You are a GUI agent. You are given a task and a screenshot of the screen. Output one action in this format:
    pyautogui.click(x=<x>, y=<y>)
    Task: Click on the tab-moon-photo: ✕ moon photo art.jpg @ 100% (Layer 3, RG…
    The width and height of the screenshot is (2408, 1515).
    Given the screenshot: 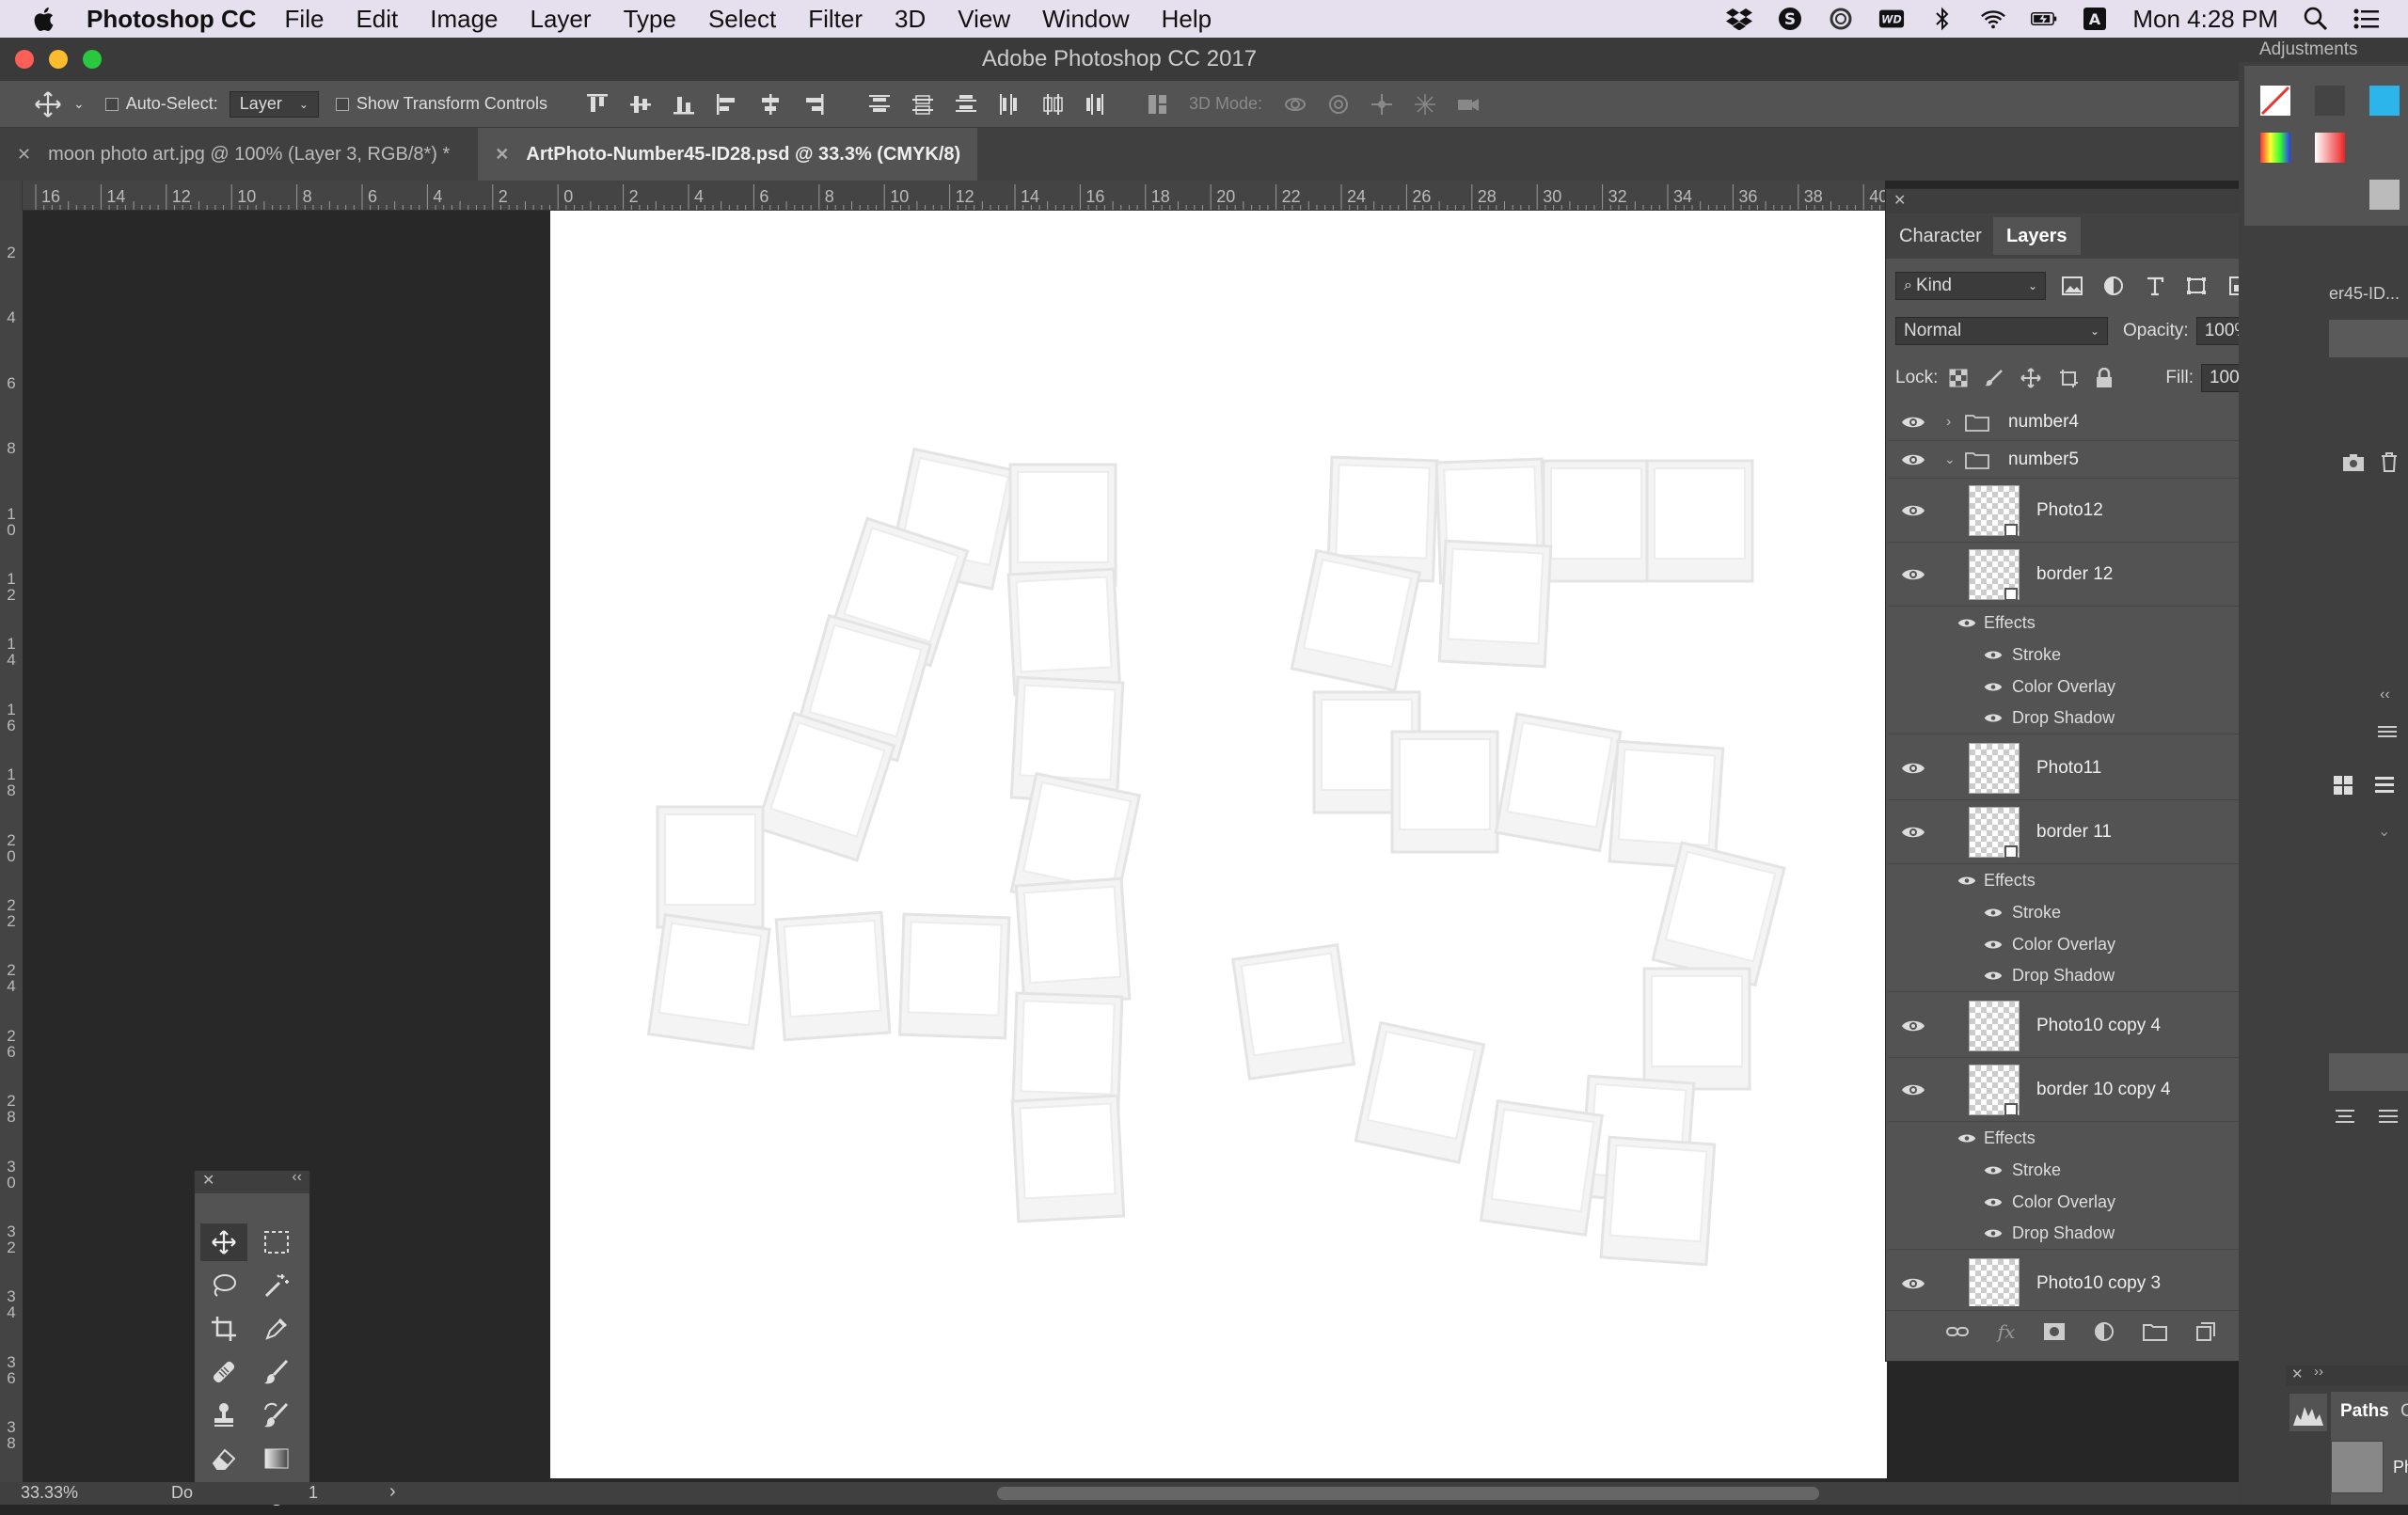 What is the action you would take?
    pyautogui.click(x=234, y=154)
    